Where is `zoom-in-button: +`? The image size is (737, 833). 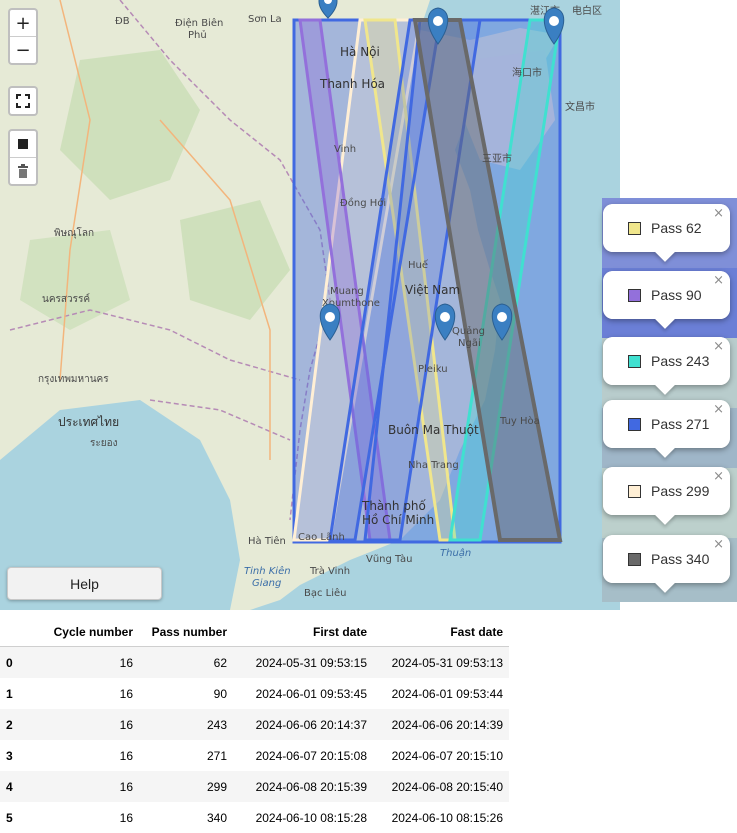
zoom-in-button: + is located at coordinates (23, 23).